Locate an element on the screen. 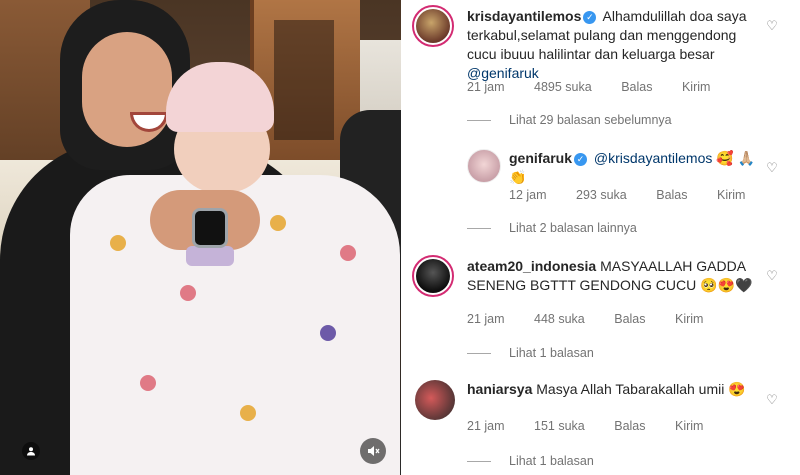  comment-body: Masya Allah Tabarakallah umii 😍 is located at coordinates (641, 389).